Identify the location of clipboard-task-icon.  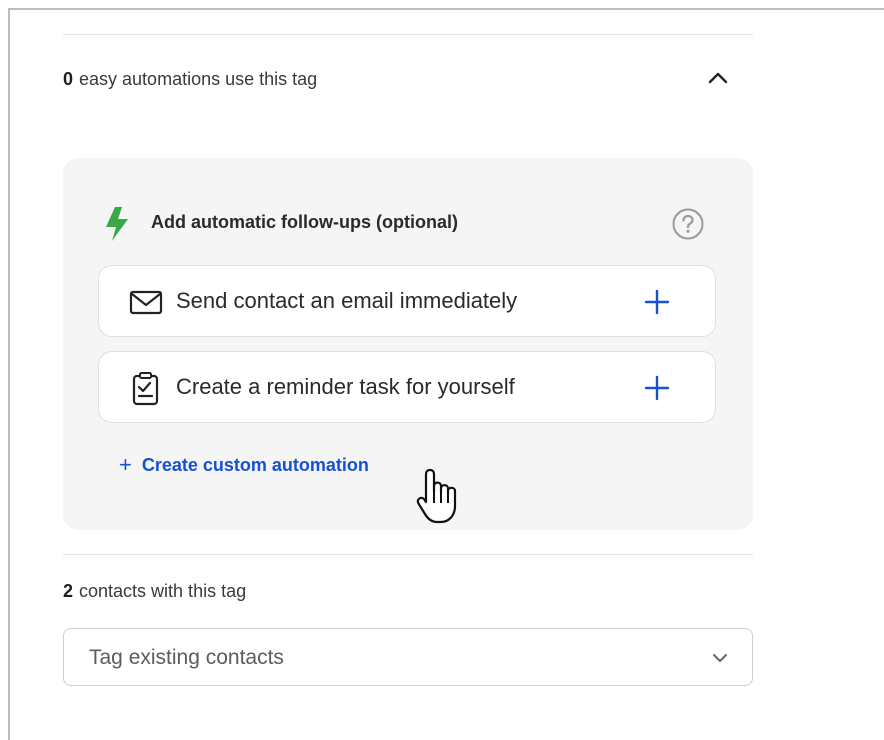
(146, 389).